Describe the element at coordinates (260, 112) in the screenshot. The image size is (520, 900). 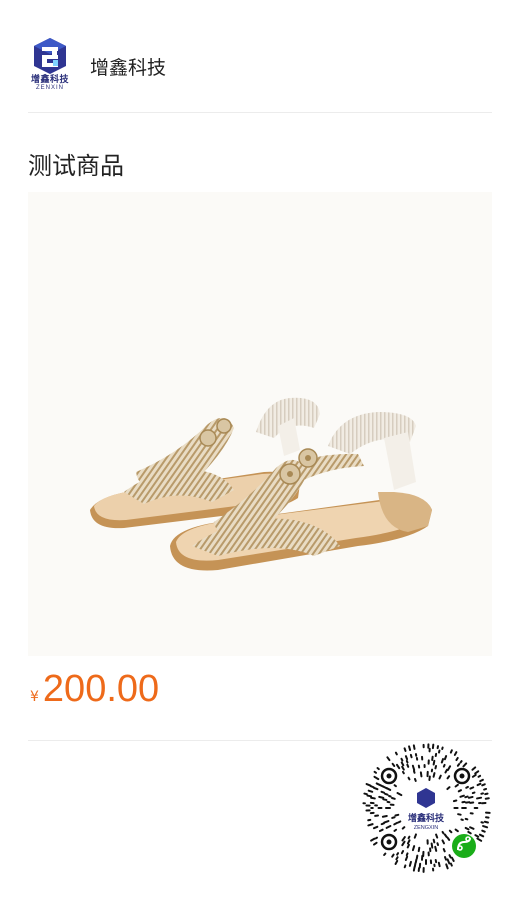
I see `header-divider` at that location.